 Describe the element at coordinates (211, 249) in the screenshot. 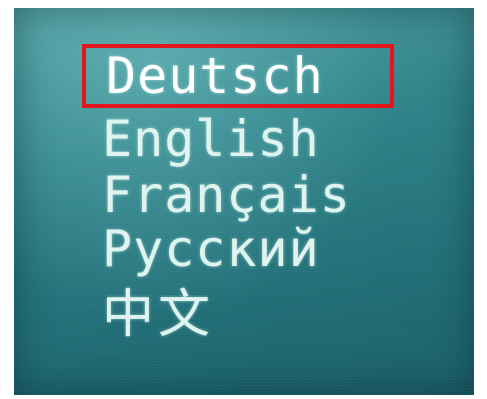

I see `language-label: Русский` at that location.